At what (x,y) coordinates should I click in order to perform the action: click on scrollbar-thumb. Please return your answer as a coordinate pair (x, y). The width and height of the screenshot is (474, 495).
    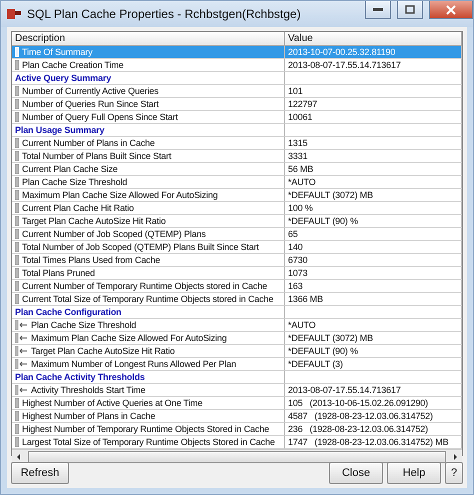
    Looking at the image, I should click on (237, 457).